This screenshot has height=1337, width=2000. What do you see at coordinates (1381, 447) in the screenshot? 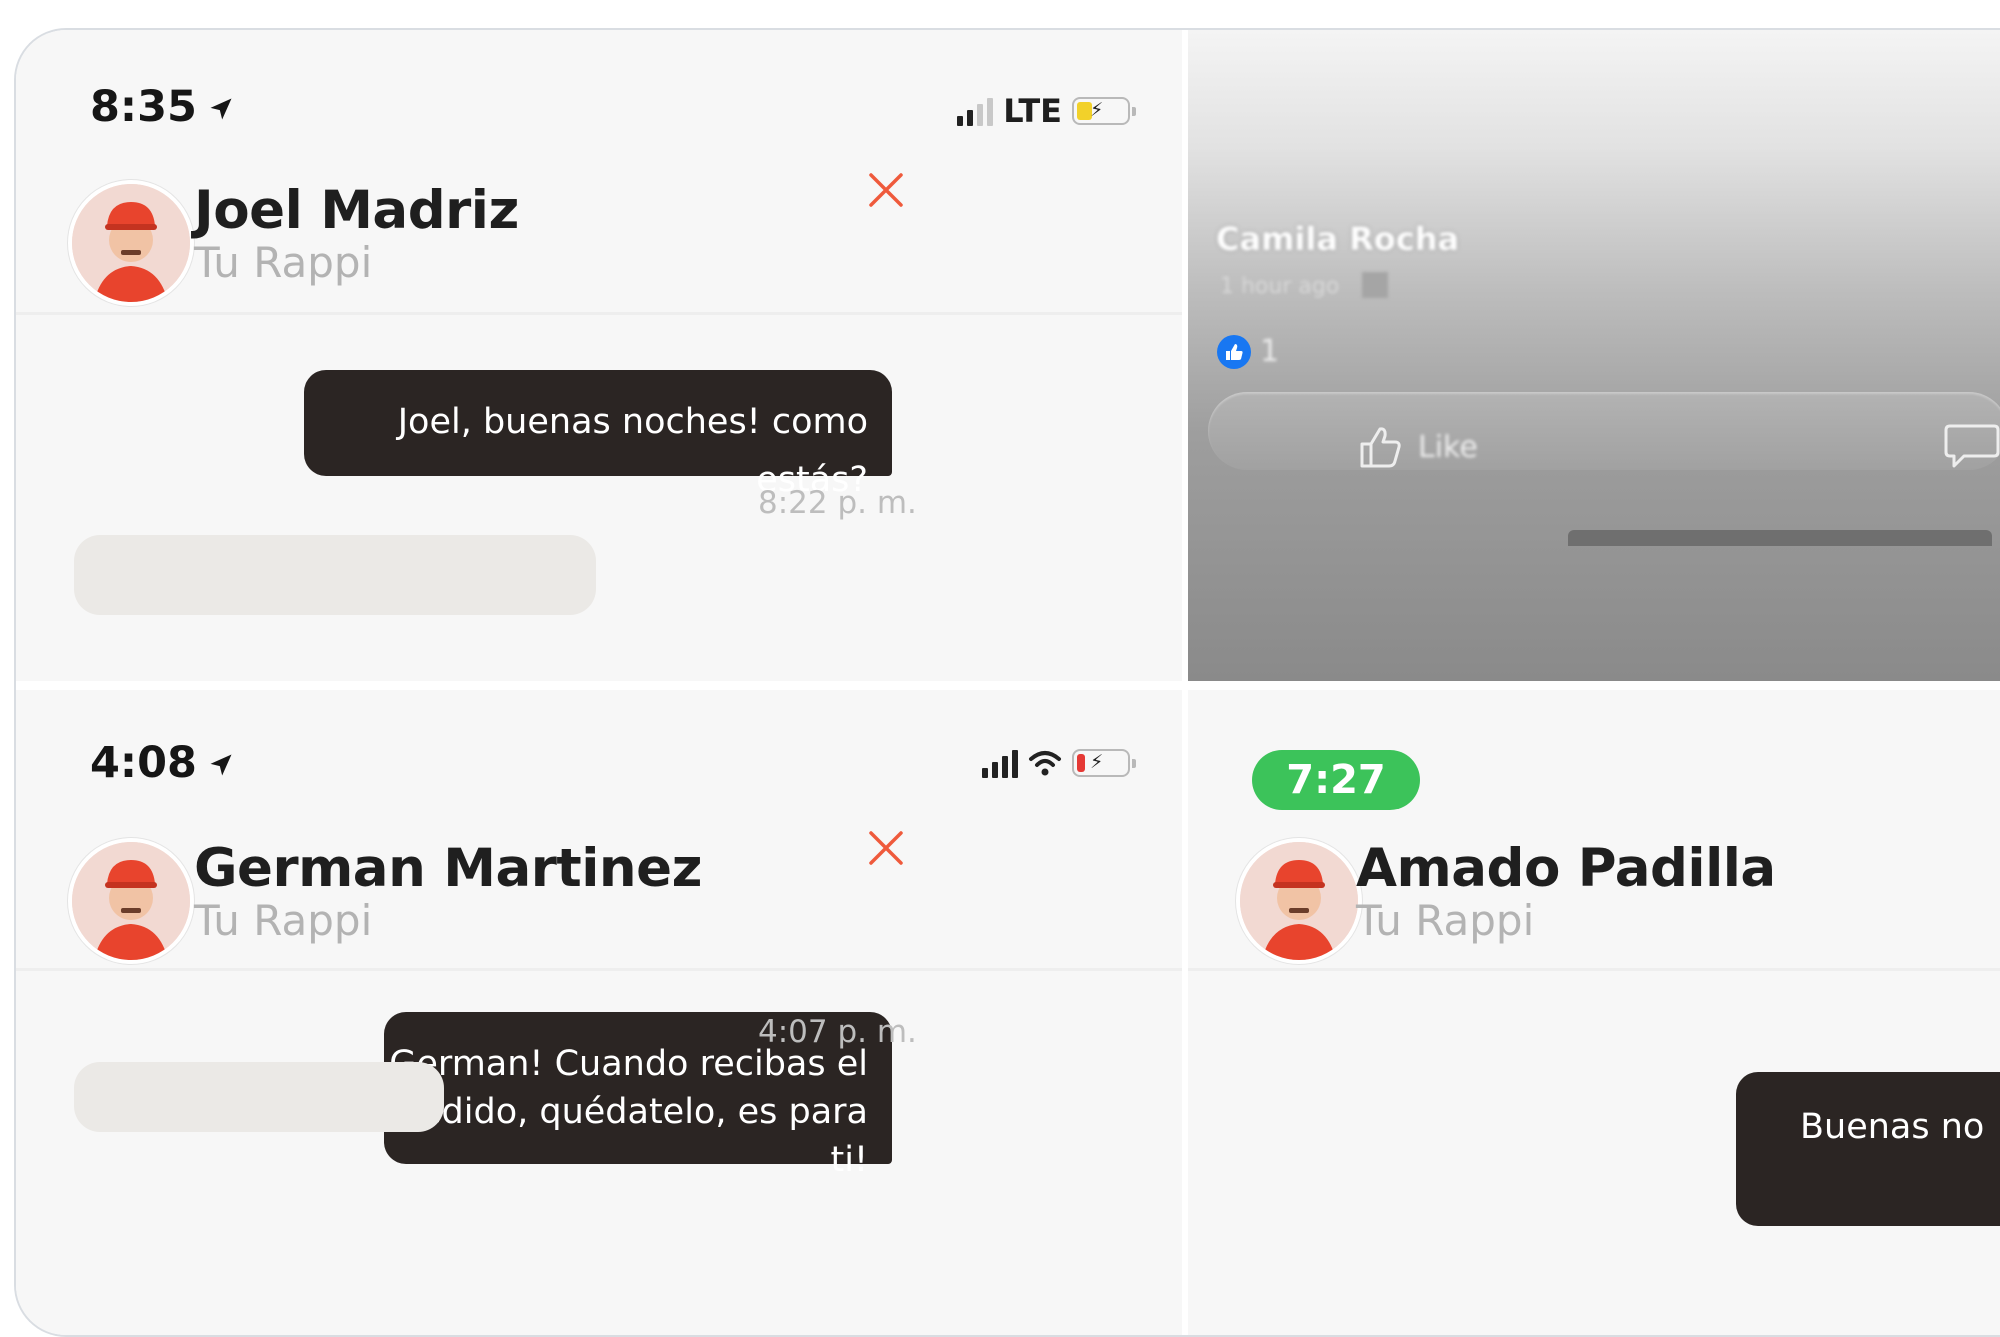
I see `thumbs-up-icon` at bounding box center [1381, 447].